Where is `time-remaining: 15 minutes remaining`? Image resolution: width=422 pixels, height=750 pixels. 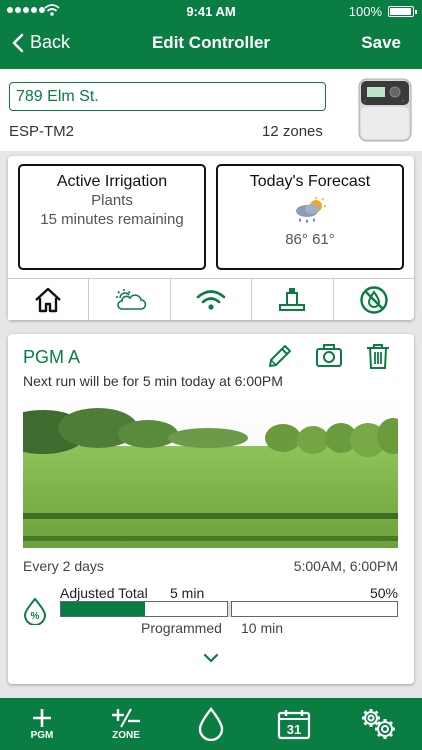 time-remaining: 15 minutes remaining is located at coordinates (112, 219).